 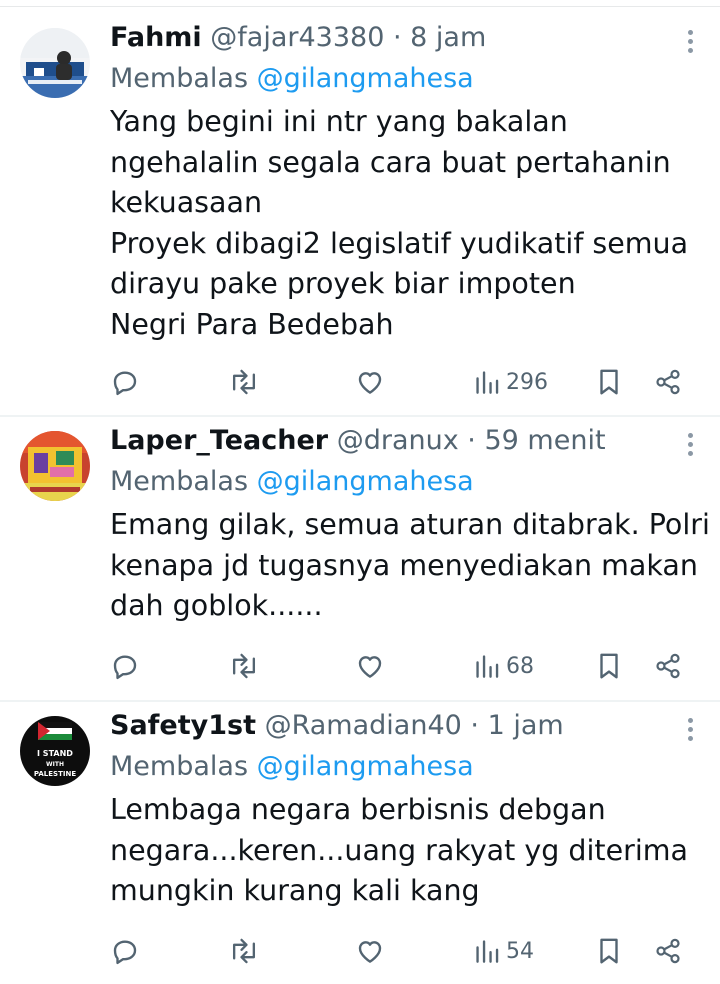 I want to click on display-name: Fahmi, so click(x=156, y=37).